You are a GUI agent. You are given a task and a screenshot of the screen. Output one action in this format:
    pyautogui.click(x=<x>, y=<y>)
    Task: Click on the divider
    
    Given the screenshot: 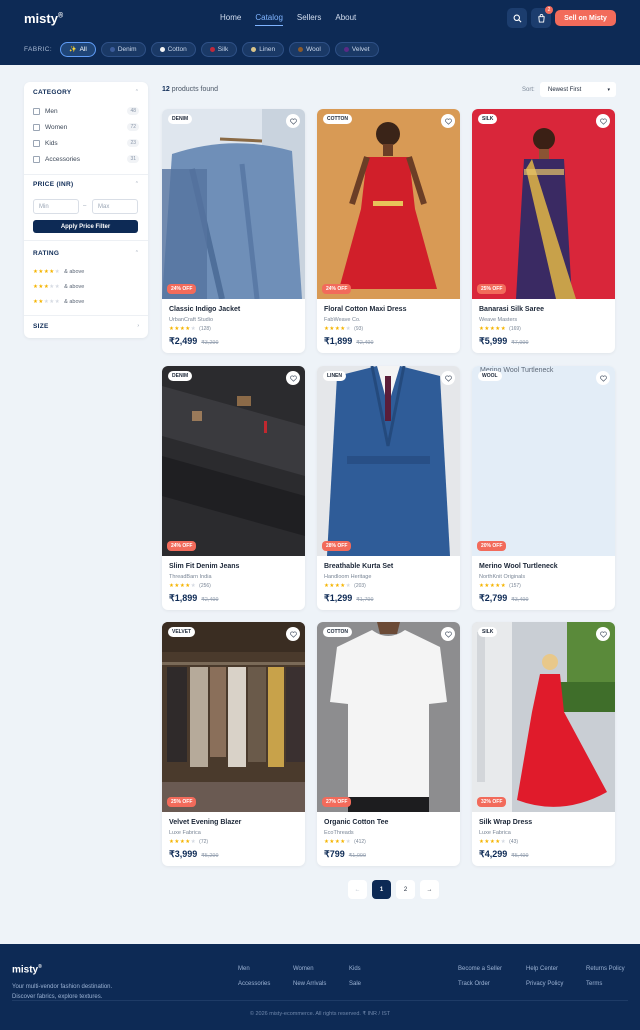 What is the action you would take?
    pyautogui.click(x=86, y=174)
    